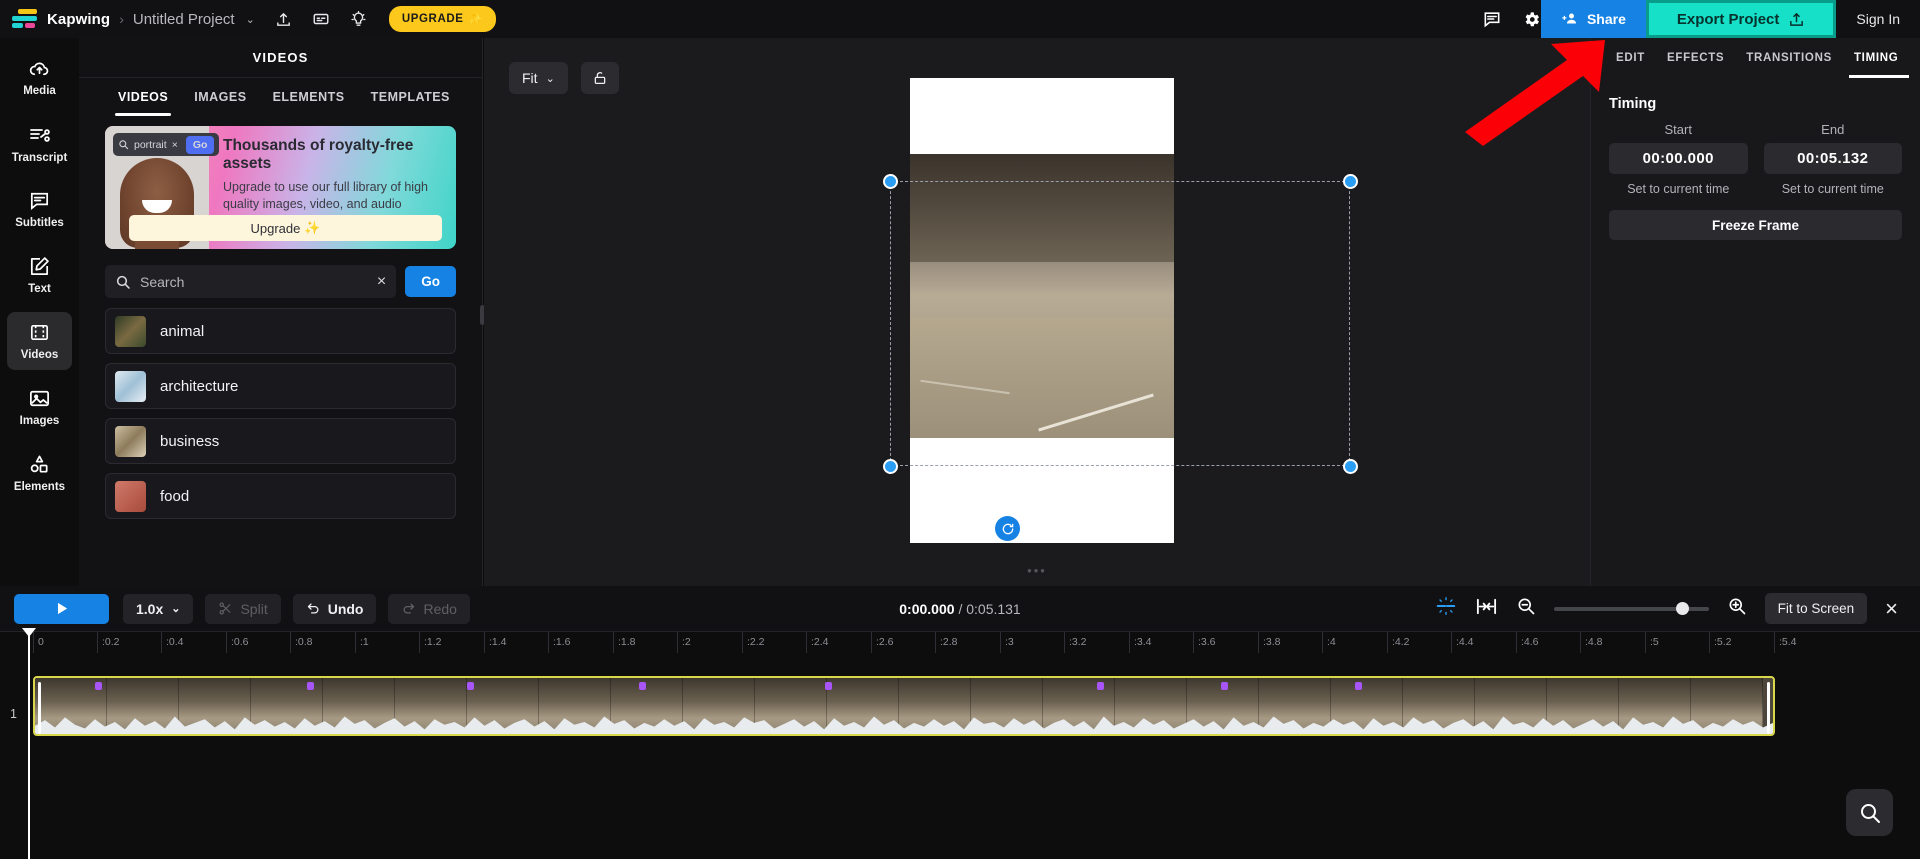  Describe the element at coordinates (1486, 609) in the screenshot. I see `fit-clip-icon` at that location.